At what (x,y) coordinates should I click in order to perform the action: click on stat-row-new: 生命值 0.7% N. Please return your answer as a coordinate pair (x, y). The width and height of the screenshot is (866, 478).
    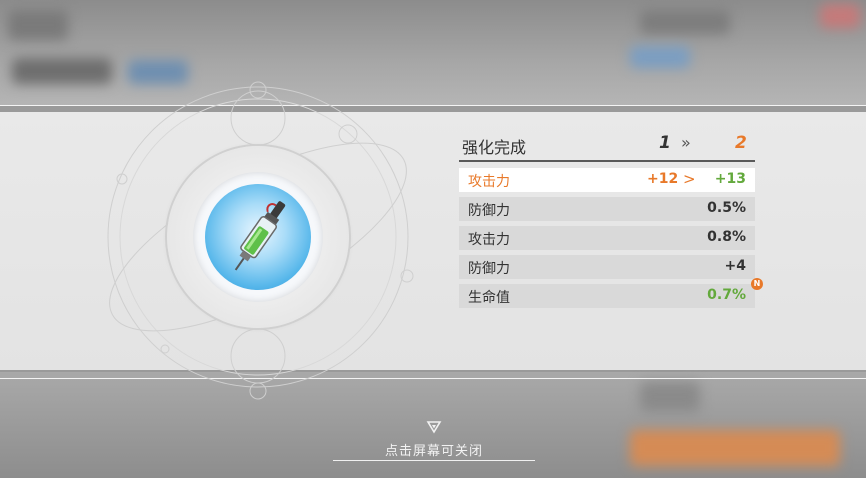
    Looking at the image, I should click on (611, 293).